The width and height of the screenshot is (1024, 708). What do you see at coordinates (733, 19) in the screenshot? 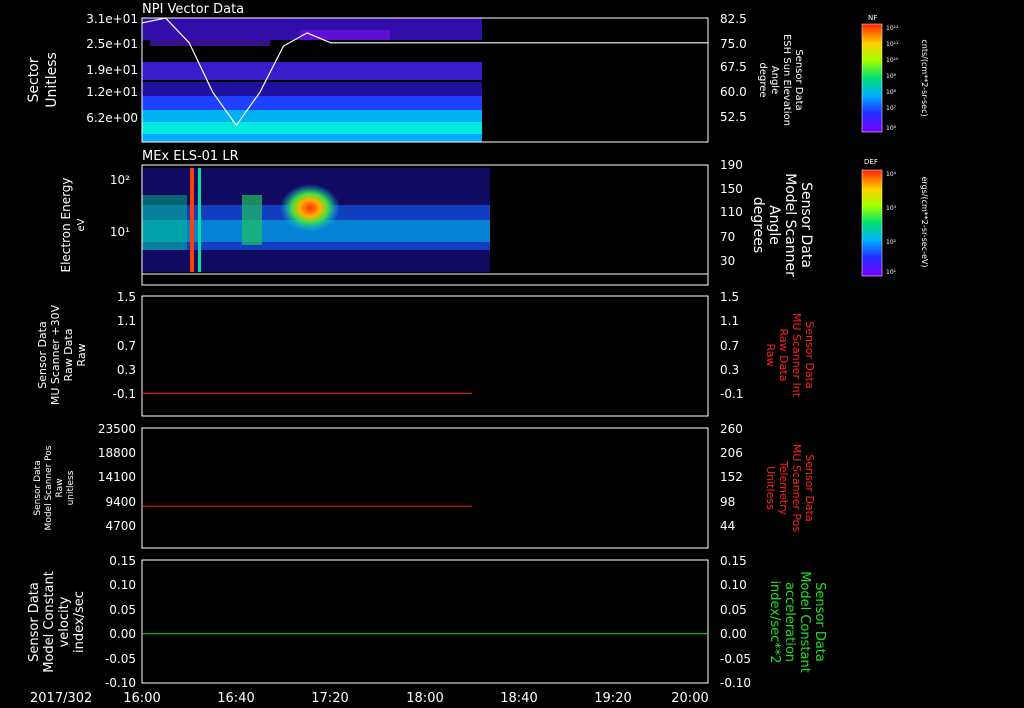
I see `y-tick-label: 82.5` at bounding box center [733, 19].